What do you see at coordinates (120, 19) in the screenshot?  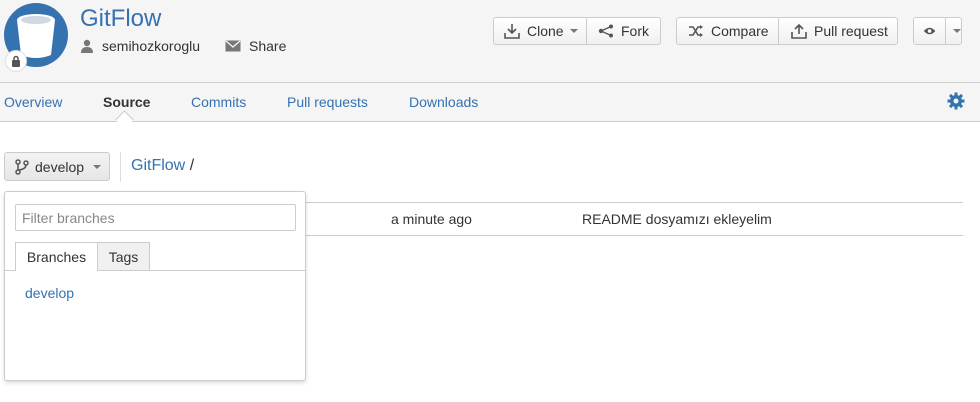 I see `repo-title: GitFlow` at bounding box center [120, 19].